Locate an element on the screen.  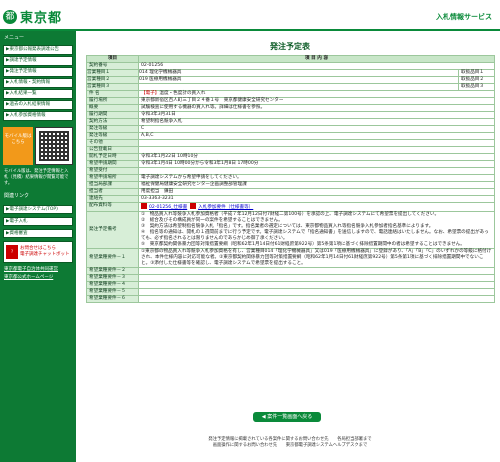
link-tokyo-official: 東京都公式ホームページ is located at coordinates (38, 277).